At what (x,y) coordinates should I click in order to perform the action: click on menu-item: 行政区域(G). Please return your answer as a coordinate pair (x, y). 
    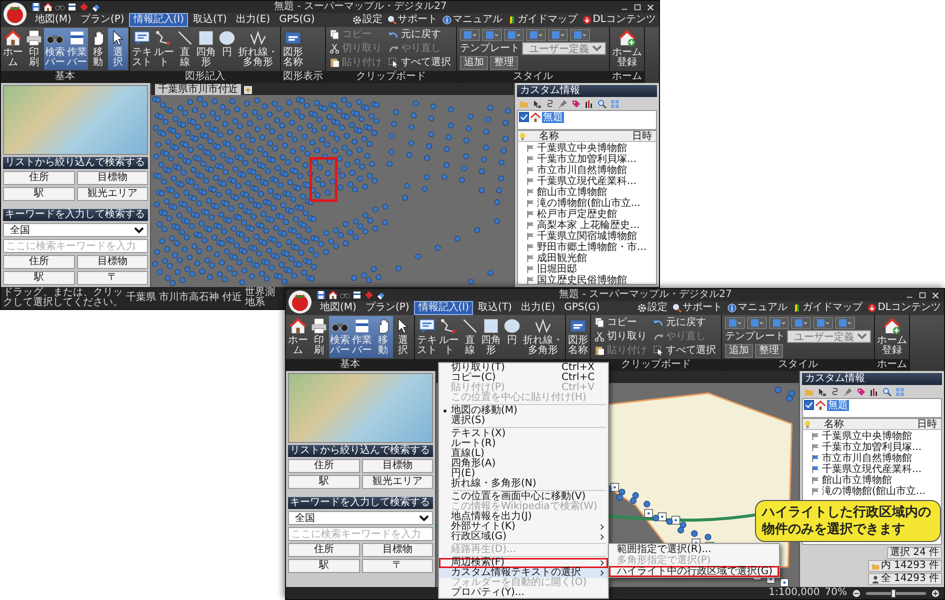
    Looking at the image, I should click on (523, 537).